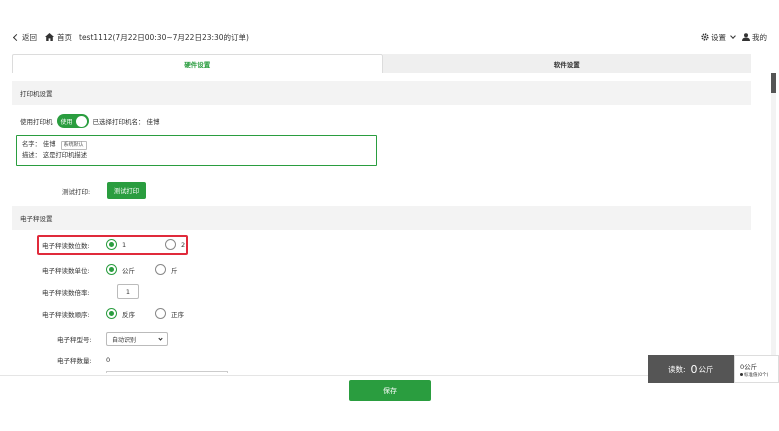 Image resolution: width=779 pixels, height=431 pixels. I want to click on order-label: 电子秤读数顺序:, so click(66, 314).